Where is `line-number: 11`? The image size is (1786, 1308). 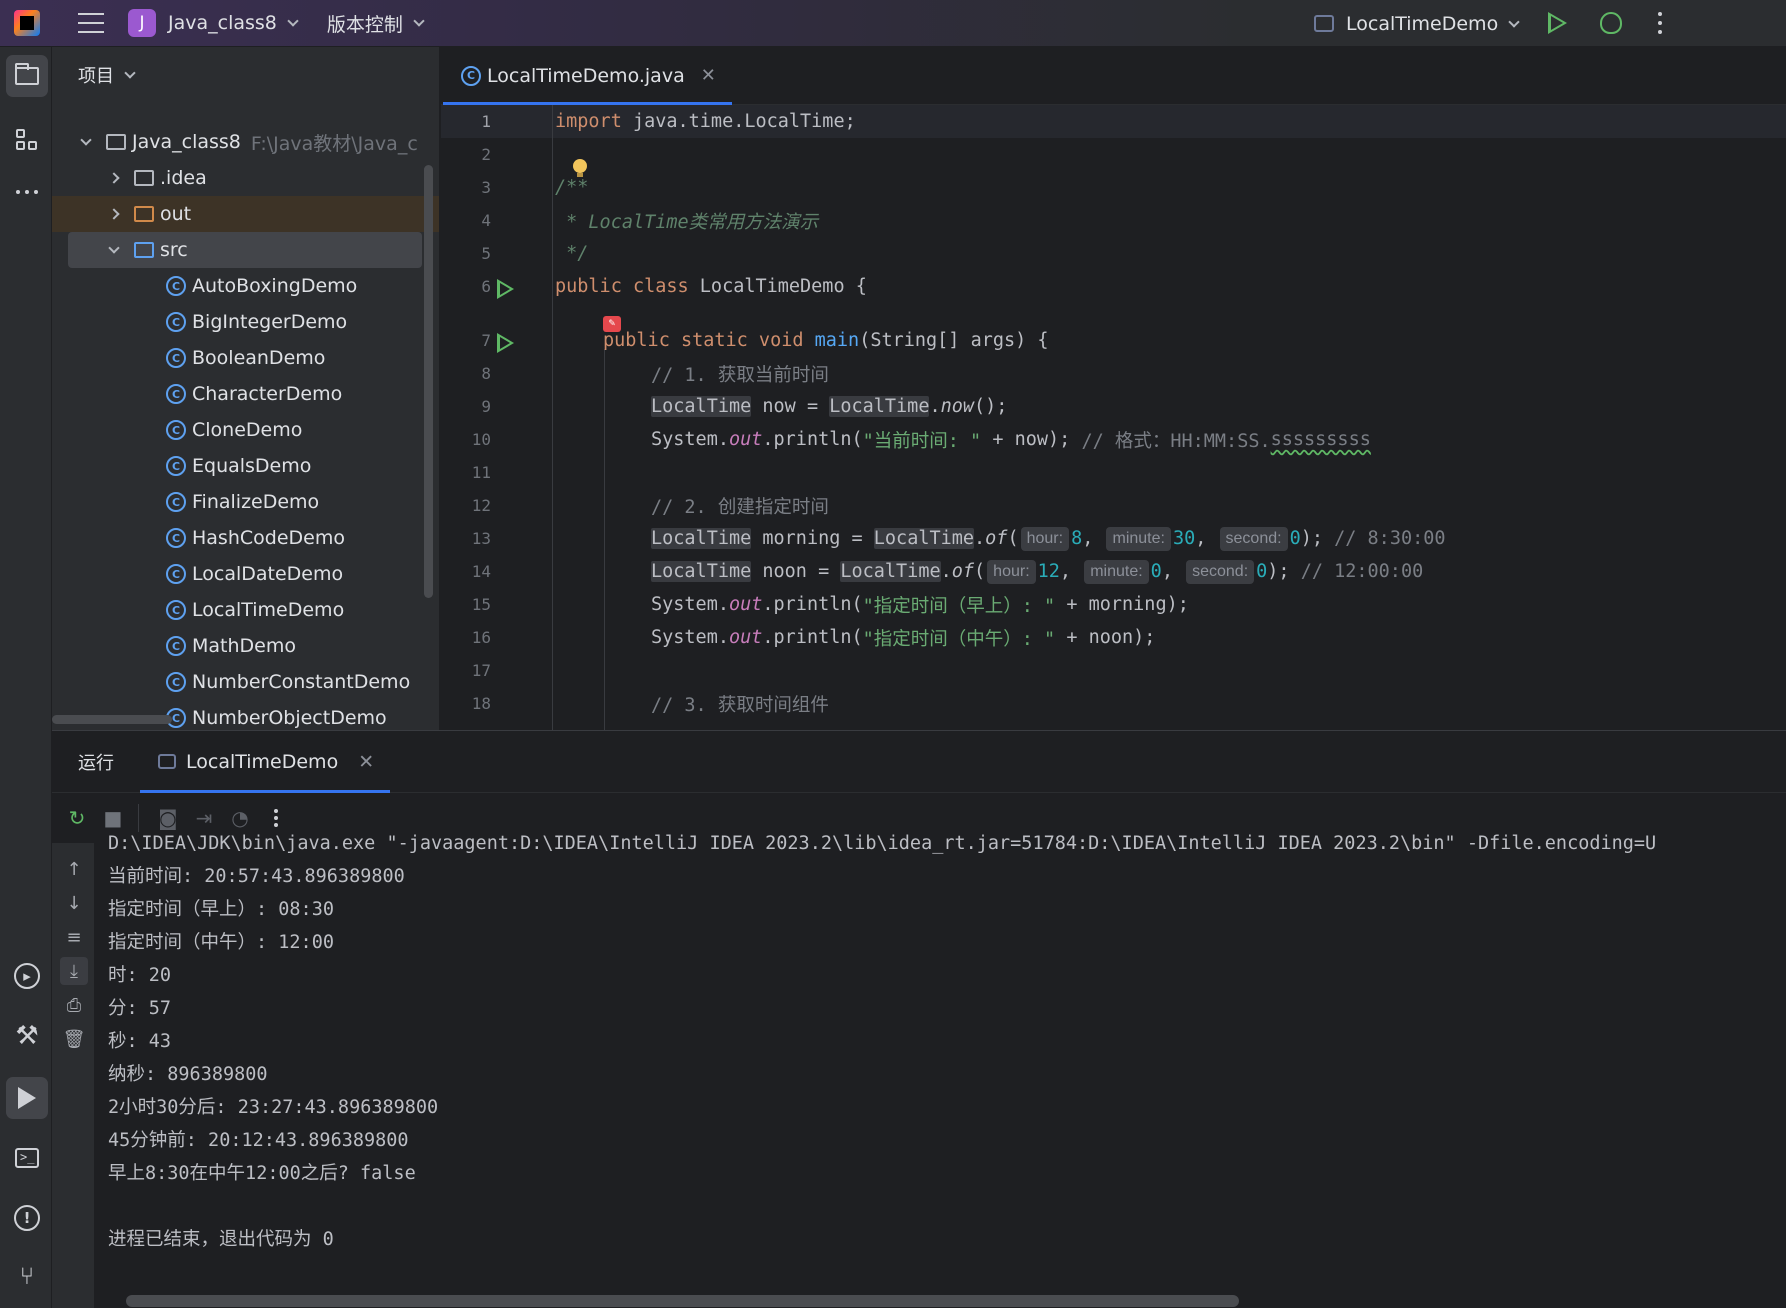 line-number: 11 is located at coordinates (481, 472).